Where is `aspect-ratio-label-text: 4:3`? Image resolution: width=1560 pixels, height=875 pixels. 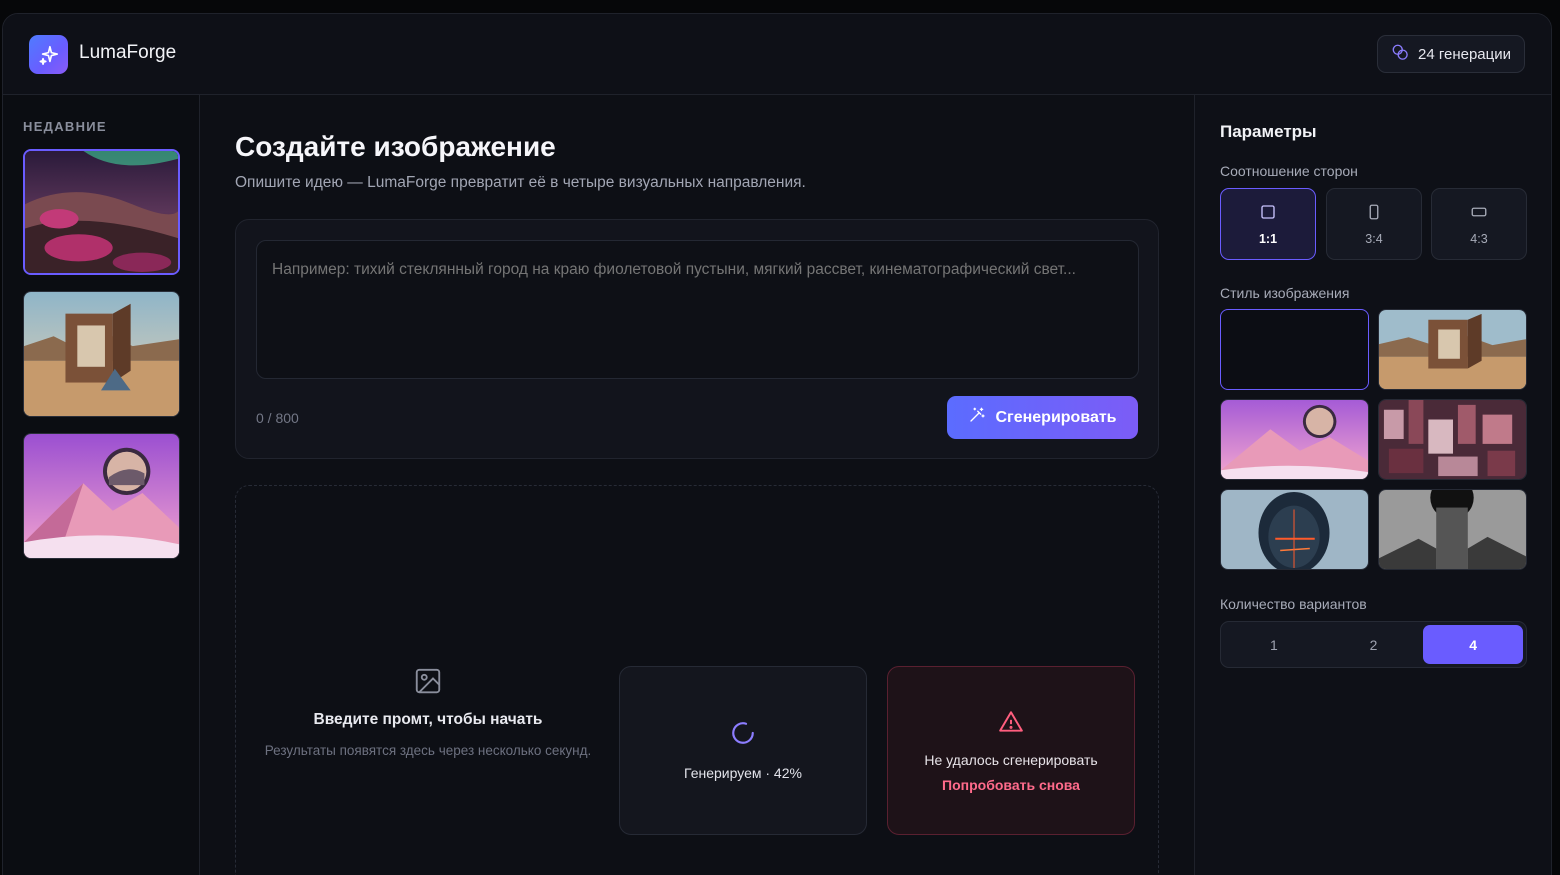
aspect-ratio-label-text: 4:3 is located at coordinates (1479, 238).